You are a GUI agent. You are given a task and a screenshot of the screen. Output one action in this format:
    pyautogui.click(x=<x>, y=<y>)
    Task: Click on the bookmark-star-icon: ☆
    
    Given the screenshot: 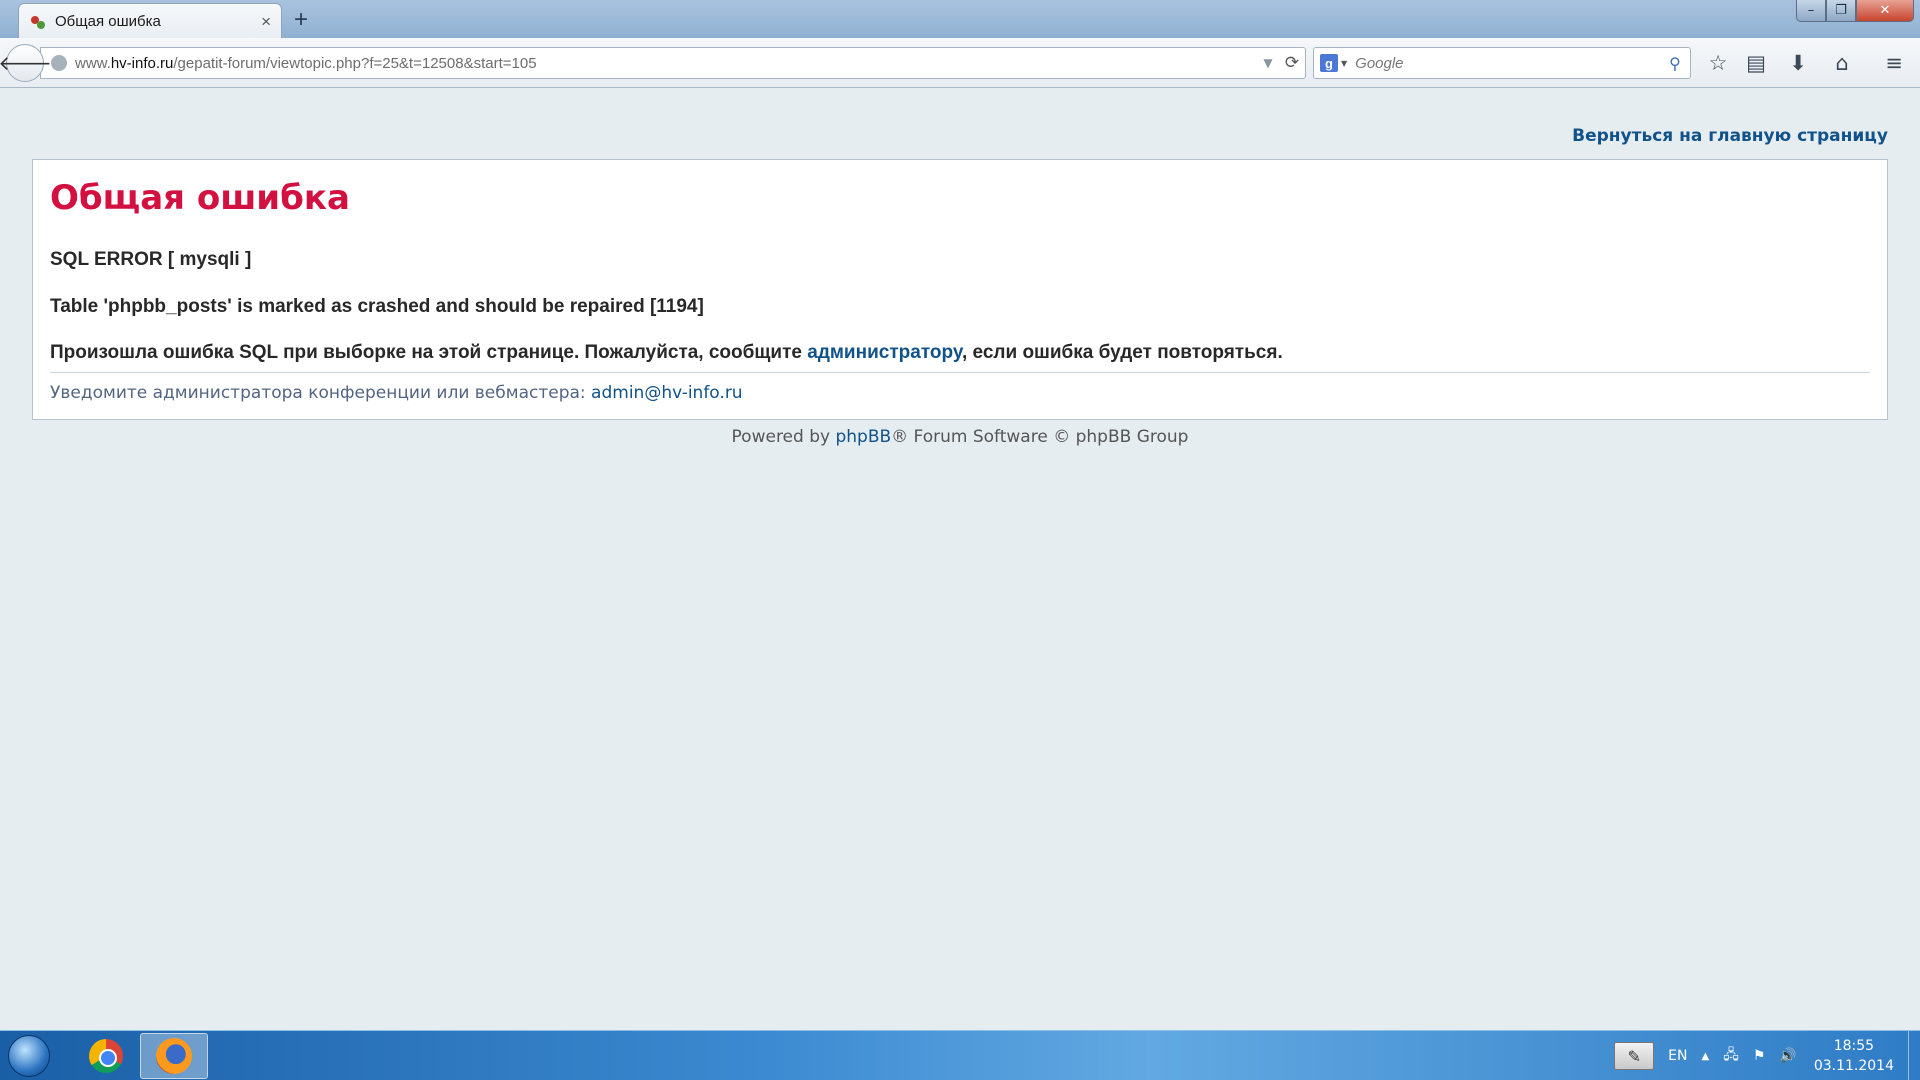 What is the action you would take?
    pyautogui.click(x=1718, y=63)
    